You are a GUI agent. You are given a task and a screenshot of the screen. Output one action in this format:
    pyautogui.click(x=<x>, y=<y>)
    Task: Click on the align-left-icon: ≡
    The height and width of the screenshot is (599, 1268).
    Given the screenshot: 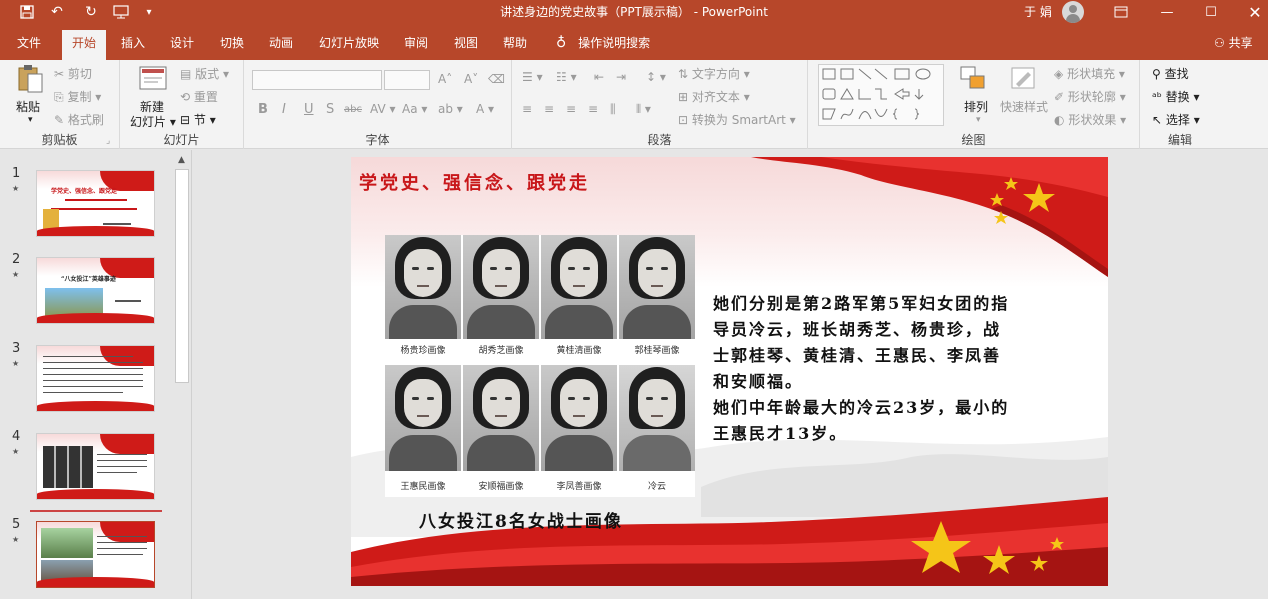 What is the action you would take?
    pyautogui.click(x=527, y=109)
    